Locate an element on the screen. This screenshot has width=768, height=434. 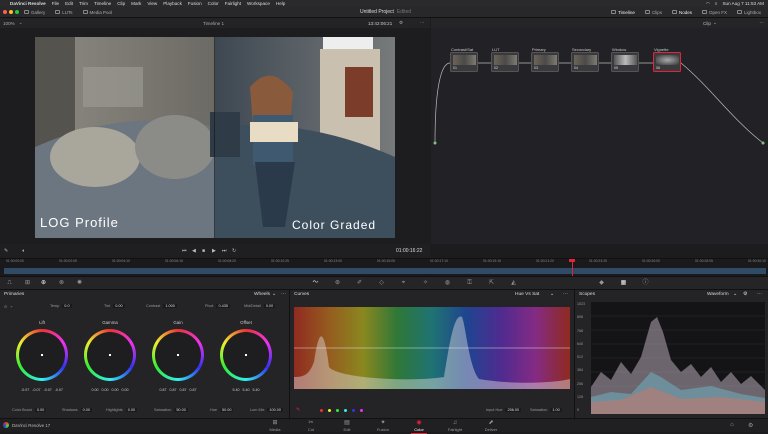
gain-g: 0.87 is located at coordinates (183, 390).